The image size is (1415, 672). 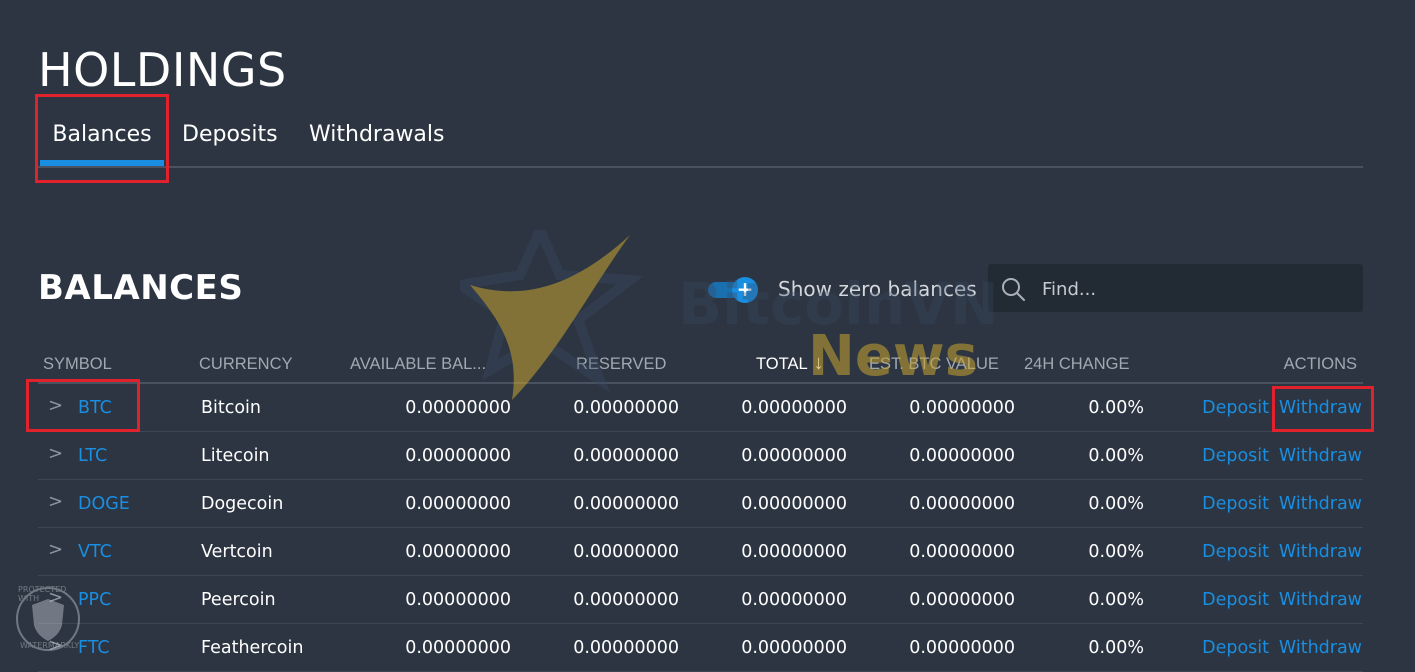 I want to click on symbol-link: PPC, so click(x=94, y=600).